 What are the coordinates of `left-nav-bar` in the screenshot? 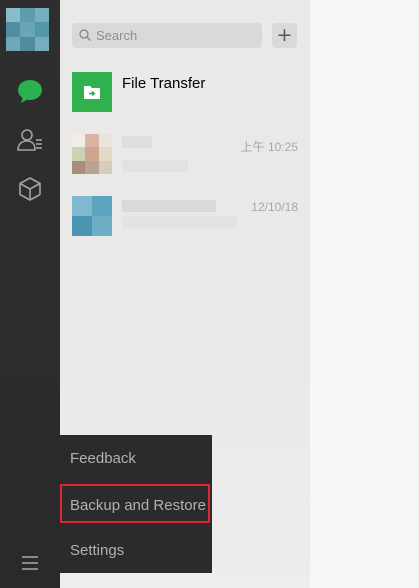 It's located at (30, 294).